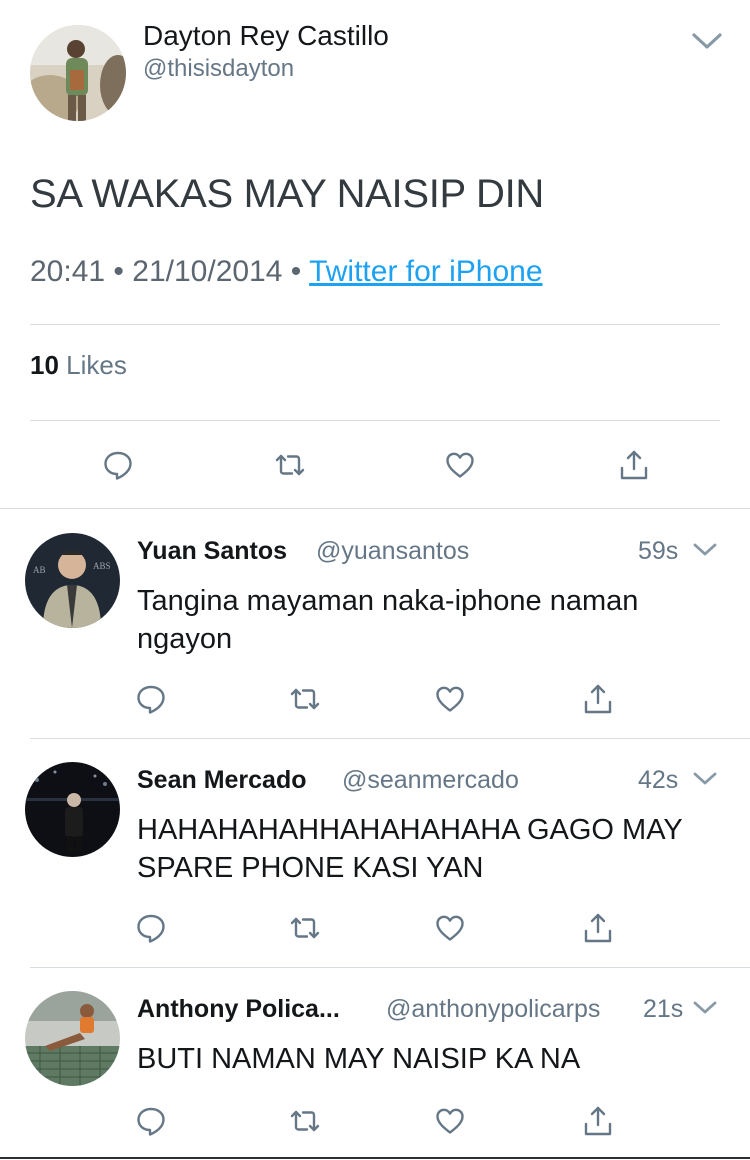  Describe the element at coordinates (287, 194) in the screenshot. I see `main-tweet-text: SA WAKAS MAY NAISIP DIN` at that location.